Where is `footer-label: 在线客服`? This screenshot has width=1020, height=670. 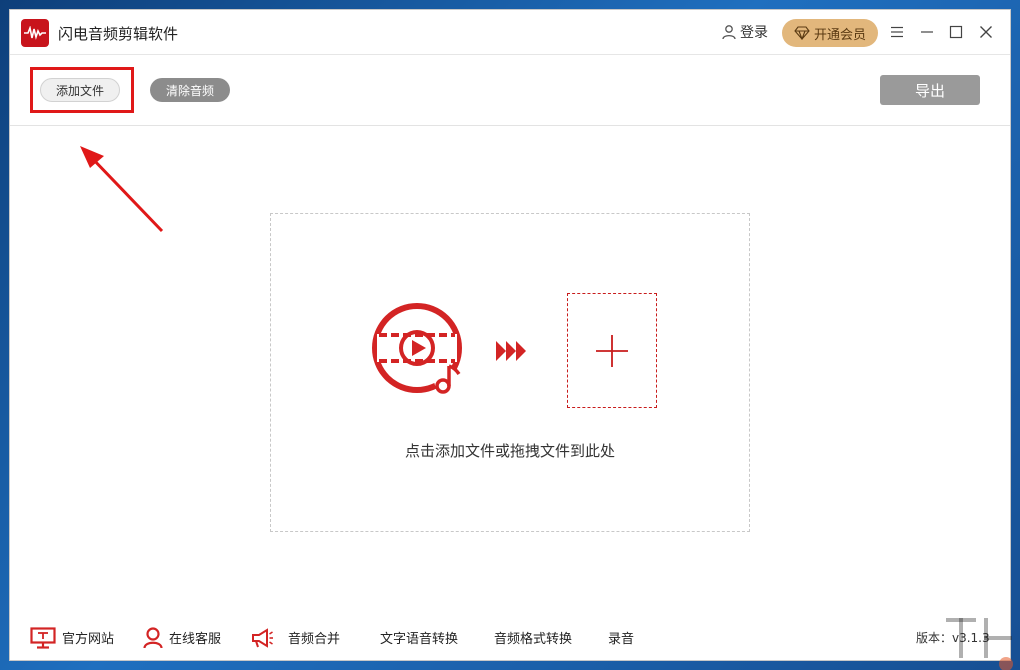
footer-label: 在线客服 is located at coordinates (195, 639).